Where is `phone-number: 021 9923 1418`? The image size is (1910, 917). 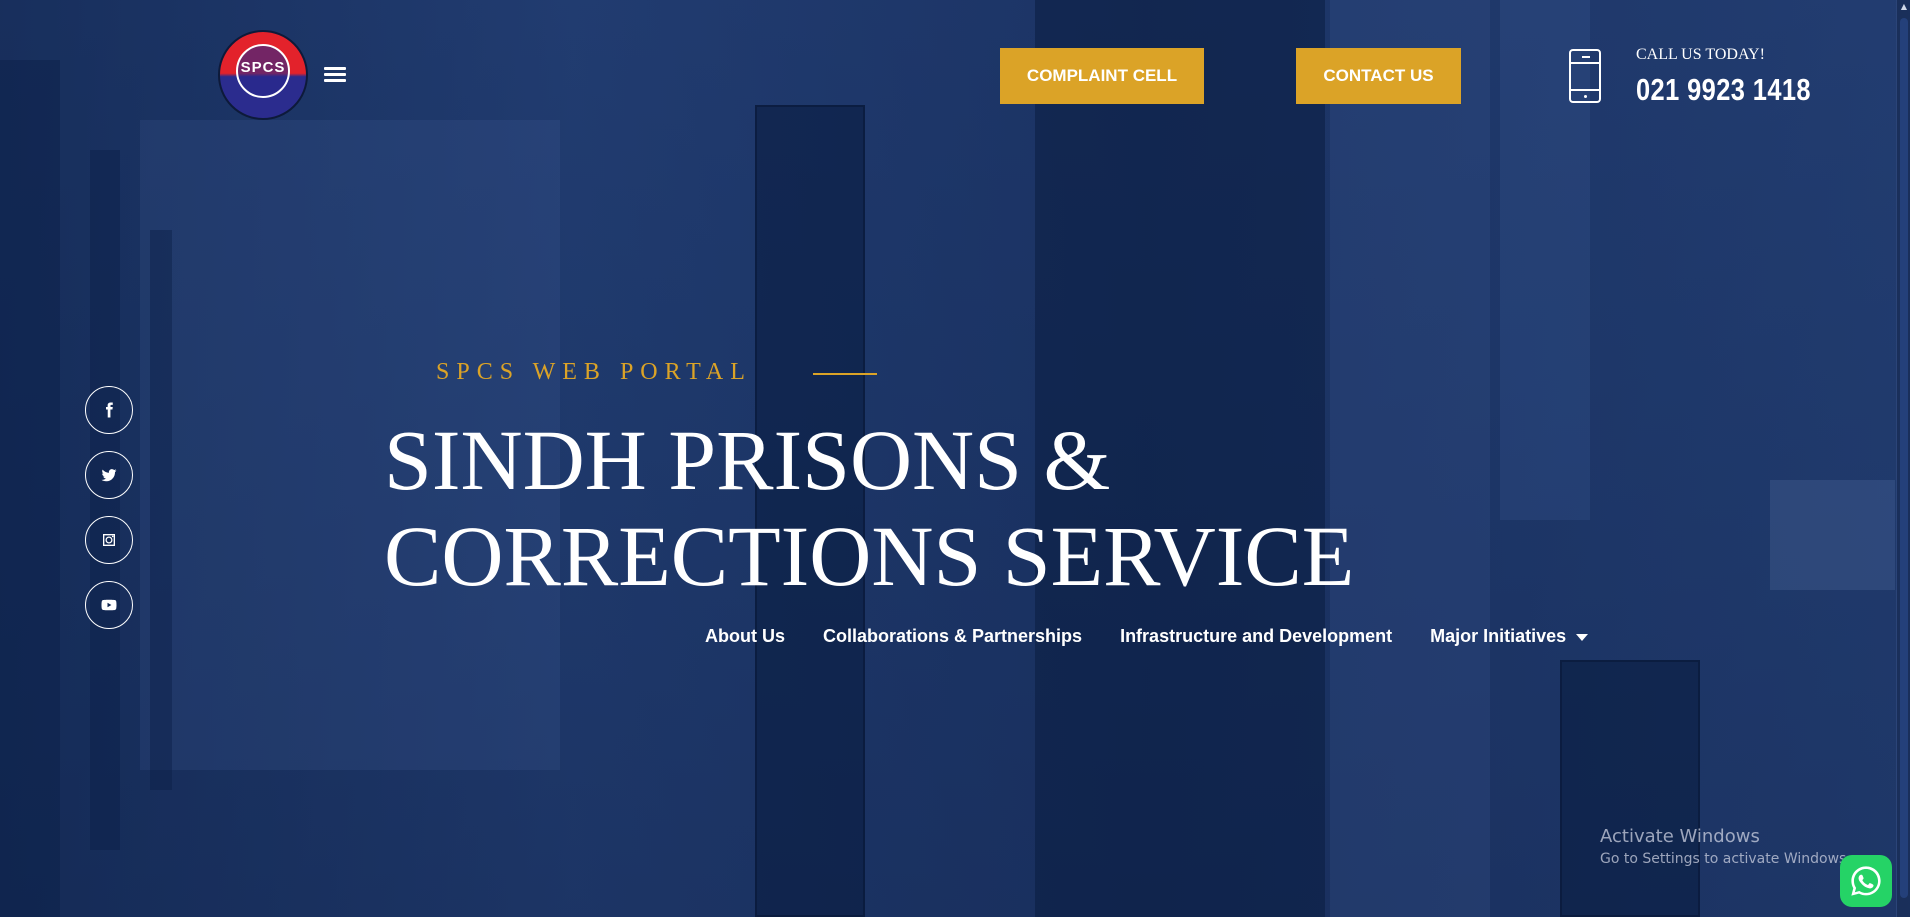
phone-number: 021 9923 1418 is located at coordinates (1723, 90).